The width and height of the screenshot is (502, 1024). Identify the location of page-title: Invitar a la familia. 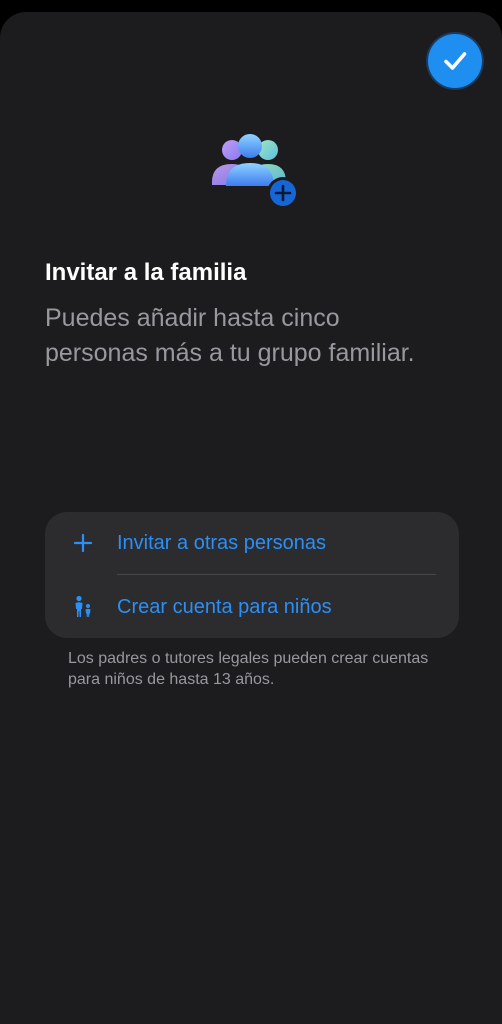
(146, 272).